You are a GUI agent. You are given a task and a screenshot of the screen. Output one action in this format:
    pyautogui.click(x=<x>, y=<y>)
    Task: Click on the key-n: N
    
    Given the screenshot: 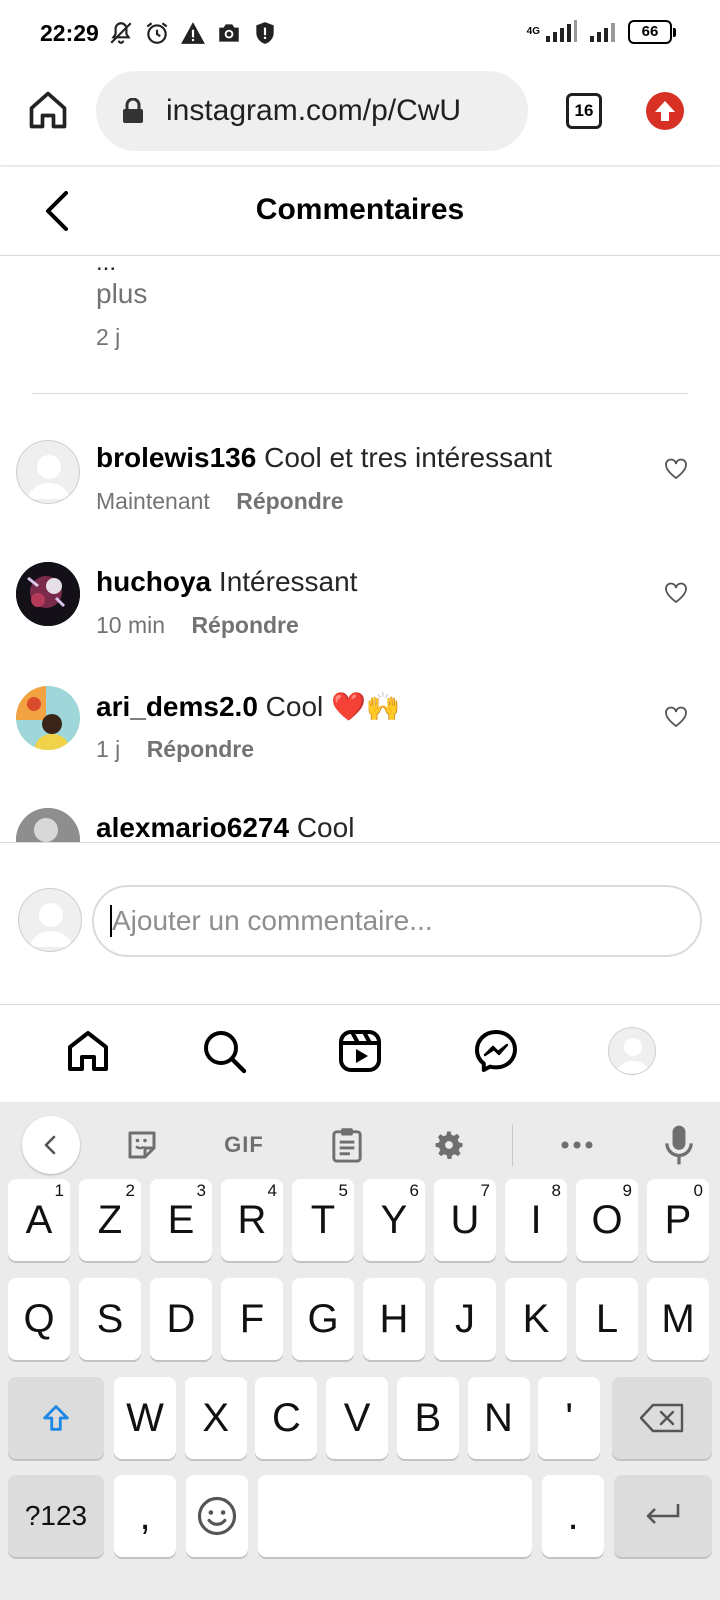 What is the action you would take?
    pyautogui.click(x=498, y=1418)
    